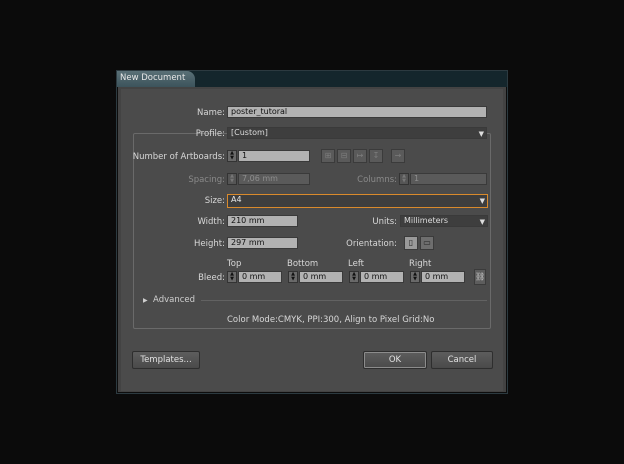 The height and width of the screenshot is (464, 624). Describe the element at coordinates (321, 277) in the screenshot. I see `bleed-bottom-input: 0 mm` at that location.